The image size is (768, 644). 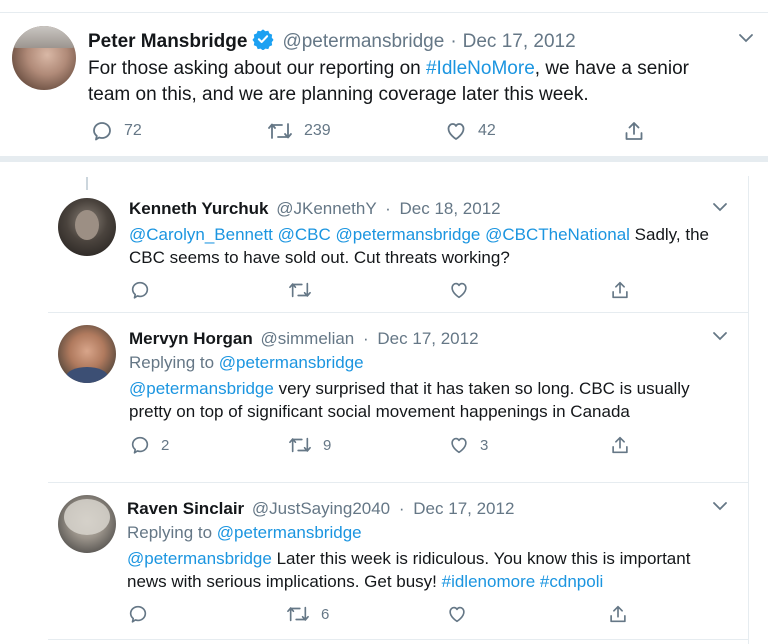 I want to click on author-handle: @JKennethY, so click(x=326, y=208).